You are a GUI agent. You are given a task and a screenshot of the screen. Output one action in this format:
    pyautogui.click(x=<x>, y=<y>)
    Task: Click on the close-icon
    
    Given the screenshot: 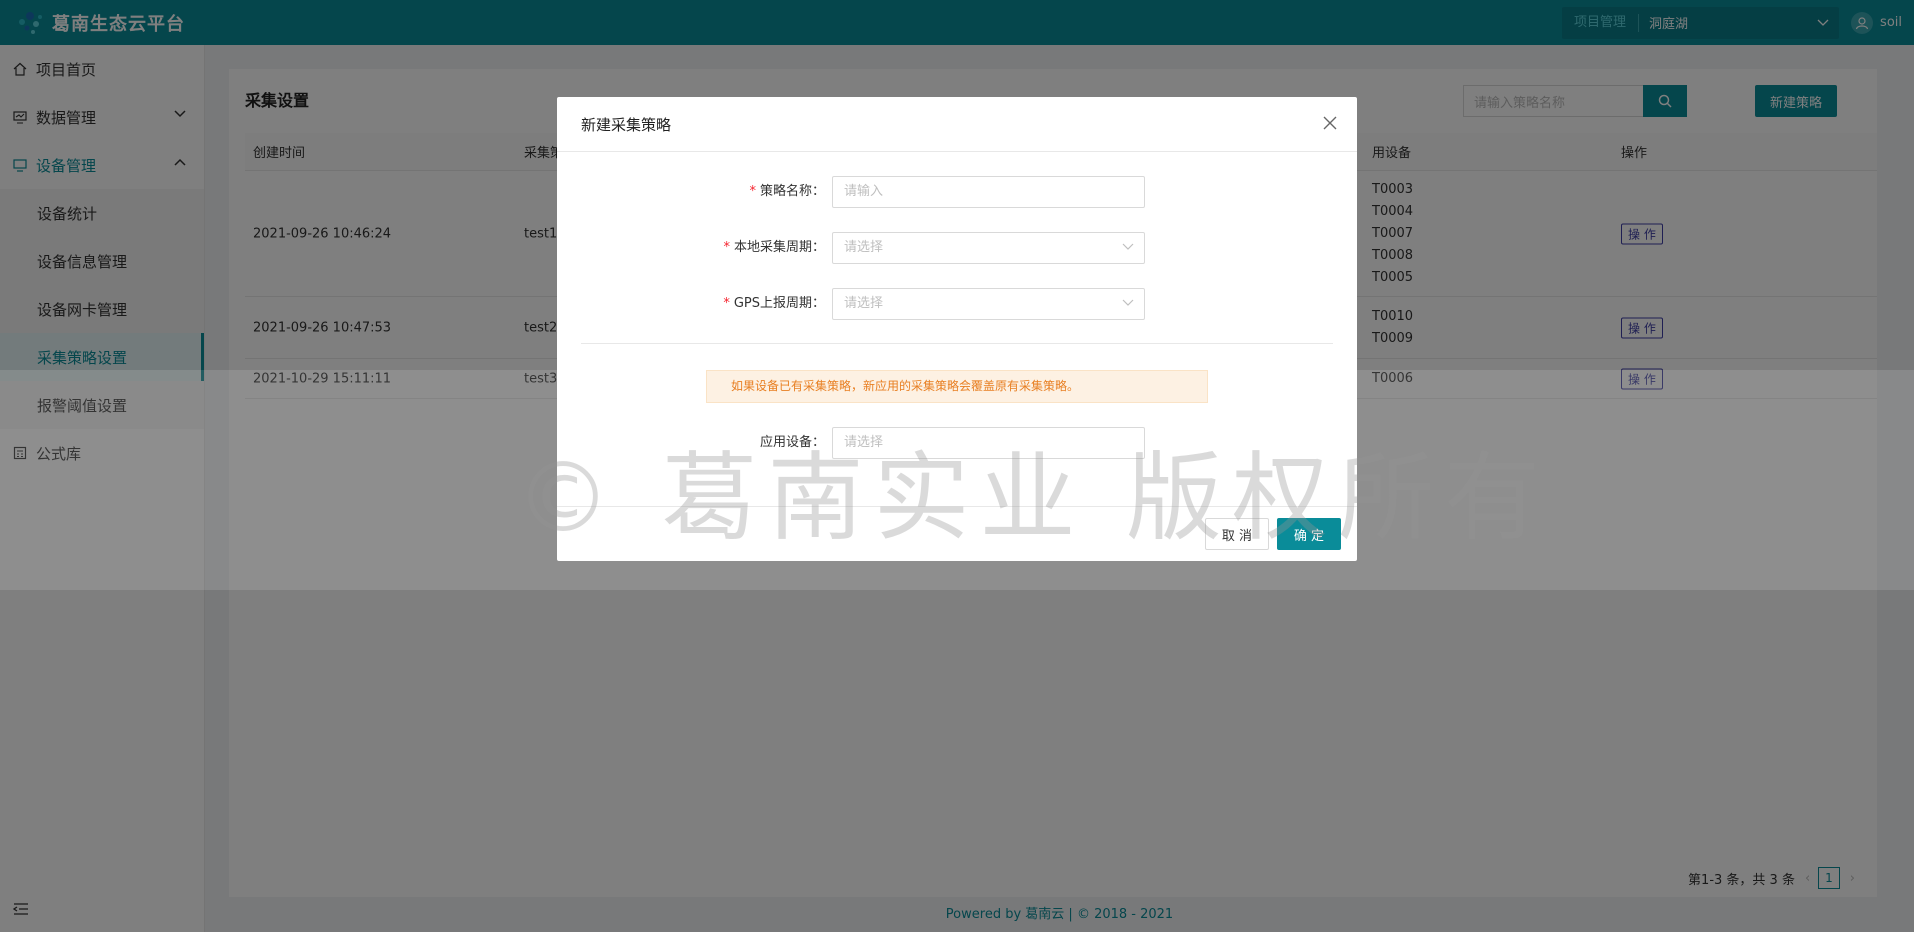 What is the action you would take?
    pyautogui.click(x=1330, y=123)
    